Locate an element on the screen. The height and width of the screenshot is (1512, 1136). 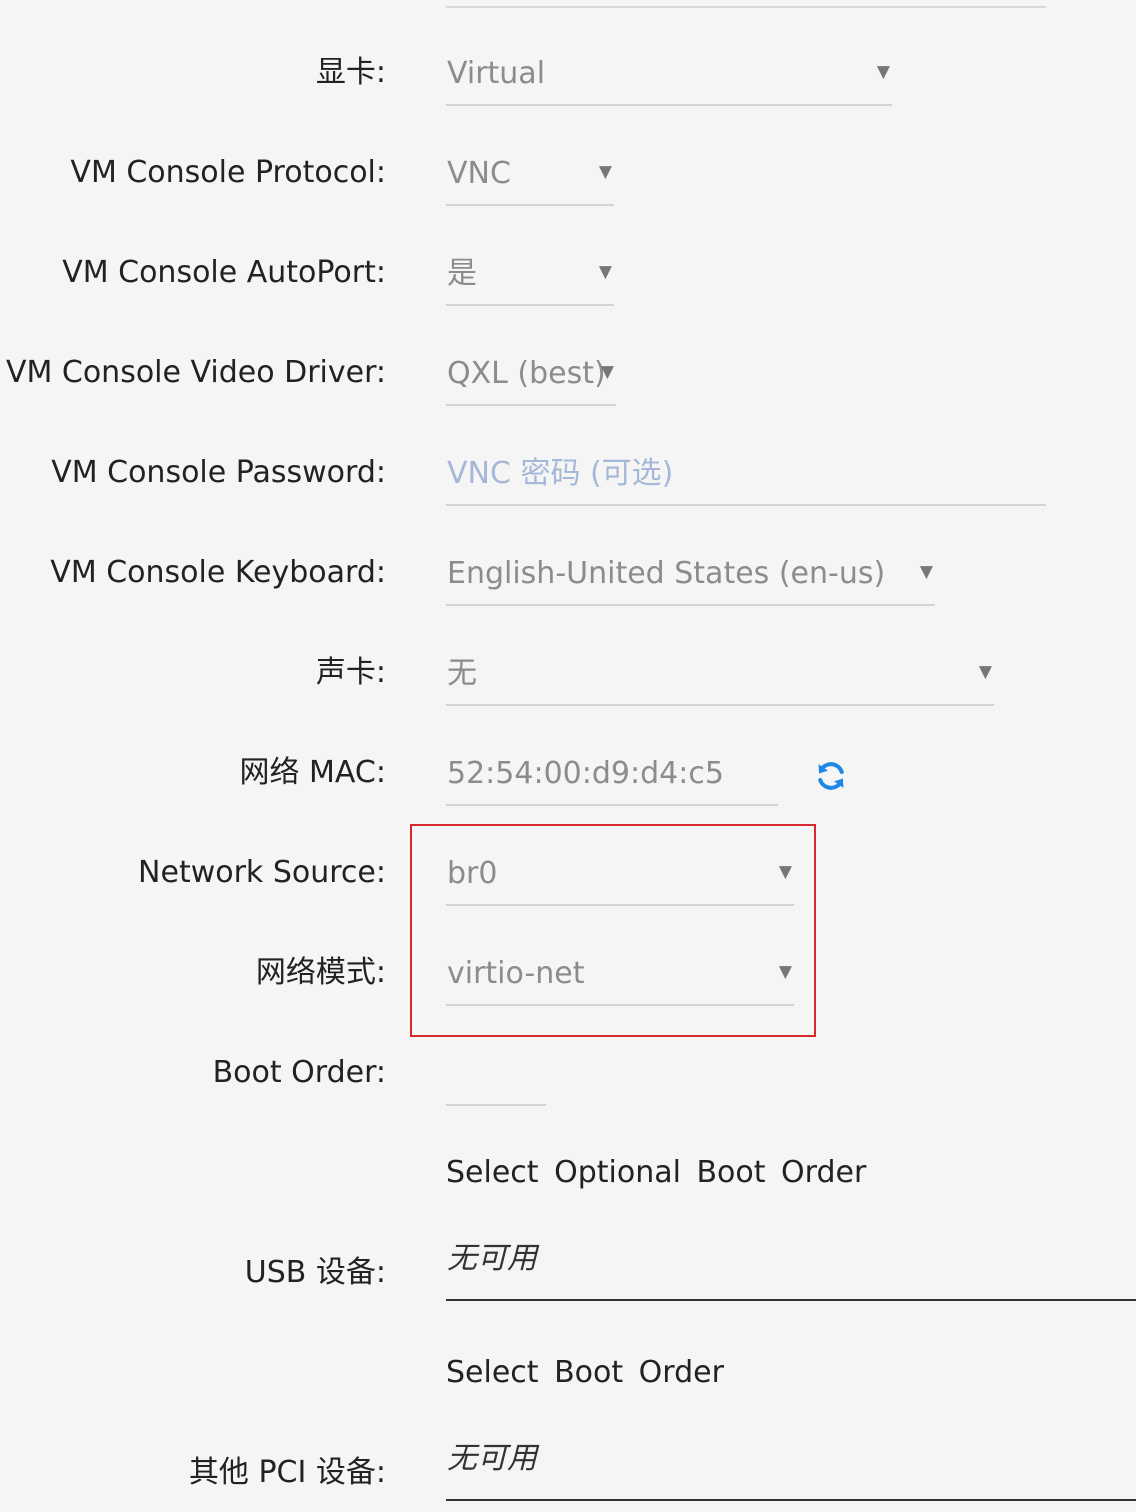
console-autoport-label: VM Console AutoPort: is located at coordinates (224, 272).